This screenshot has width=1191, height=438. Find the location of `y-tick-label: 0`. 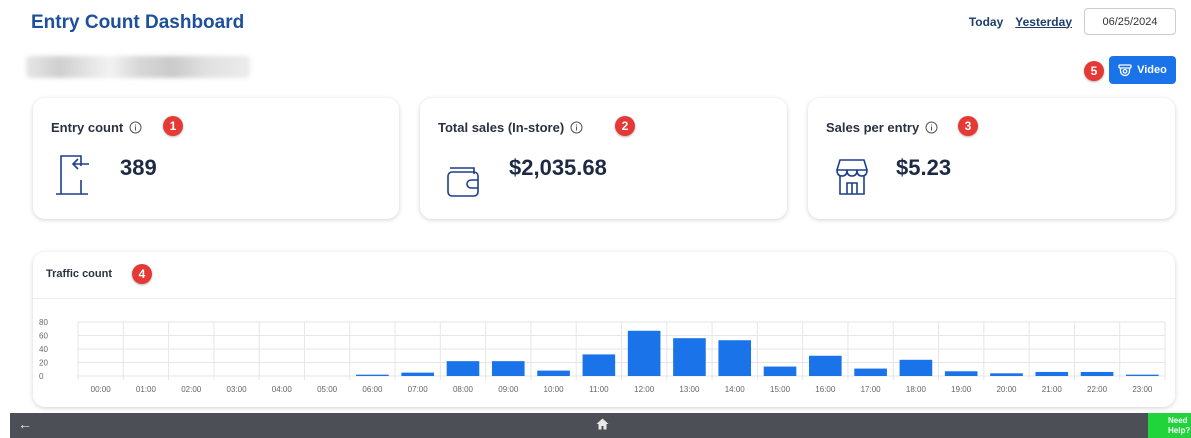

y-tick-label: 0 is located at coordinates (41, 376).